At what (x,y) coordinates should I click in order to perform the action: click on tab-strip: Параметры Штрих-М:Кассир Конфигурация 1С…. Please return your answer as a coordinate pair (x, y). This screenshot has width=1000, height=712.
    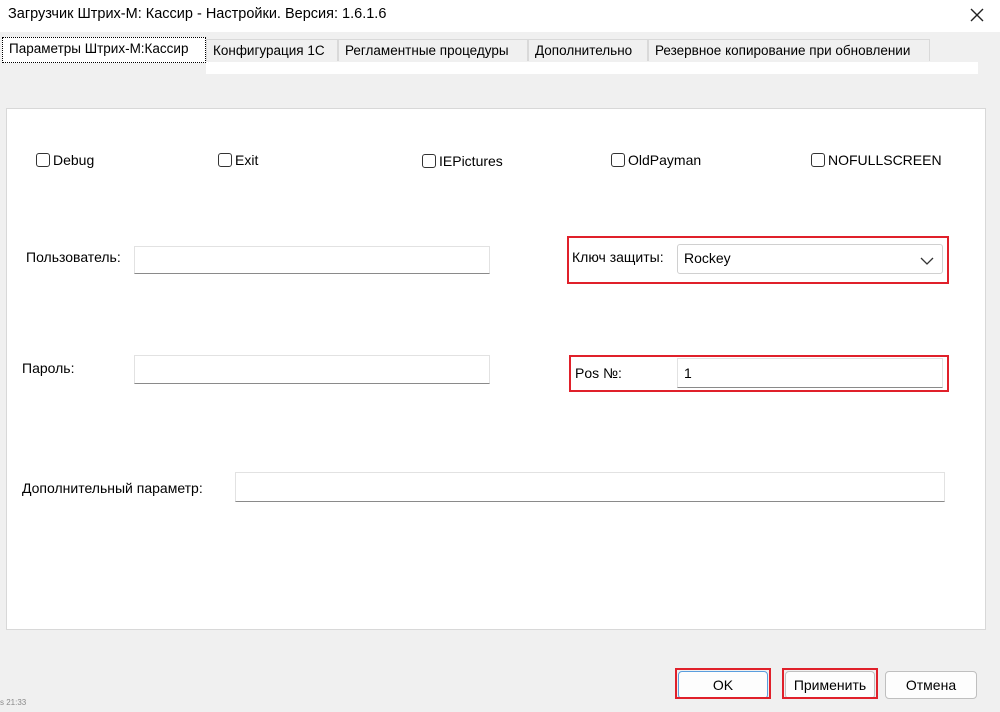
    Looking at the image, I should click on (500, 50).